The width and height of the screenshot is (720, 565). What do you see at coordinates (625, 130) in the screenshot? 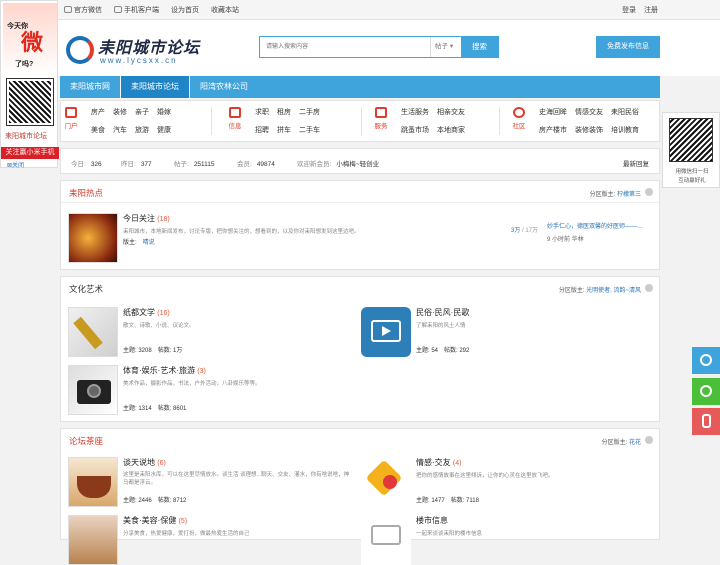
I see `category-link: 培训教育` at bounding box center [625, 130].